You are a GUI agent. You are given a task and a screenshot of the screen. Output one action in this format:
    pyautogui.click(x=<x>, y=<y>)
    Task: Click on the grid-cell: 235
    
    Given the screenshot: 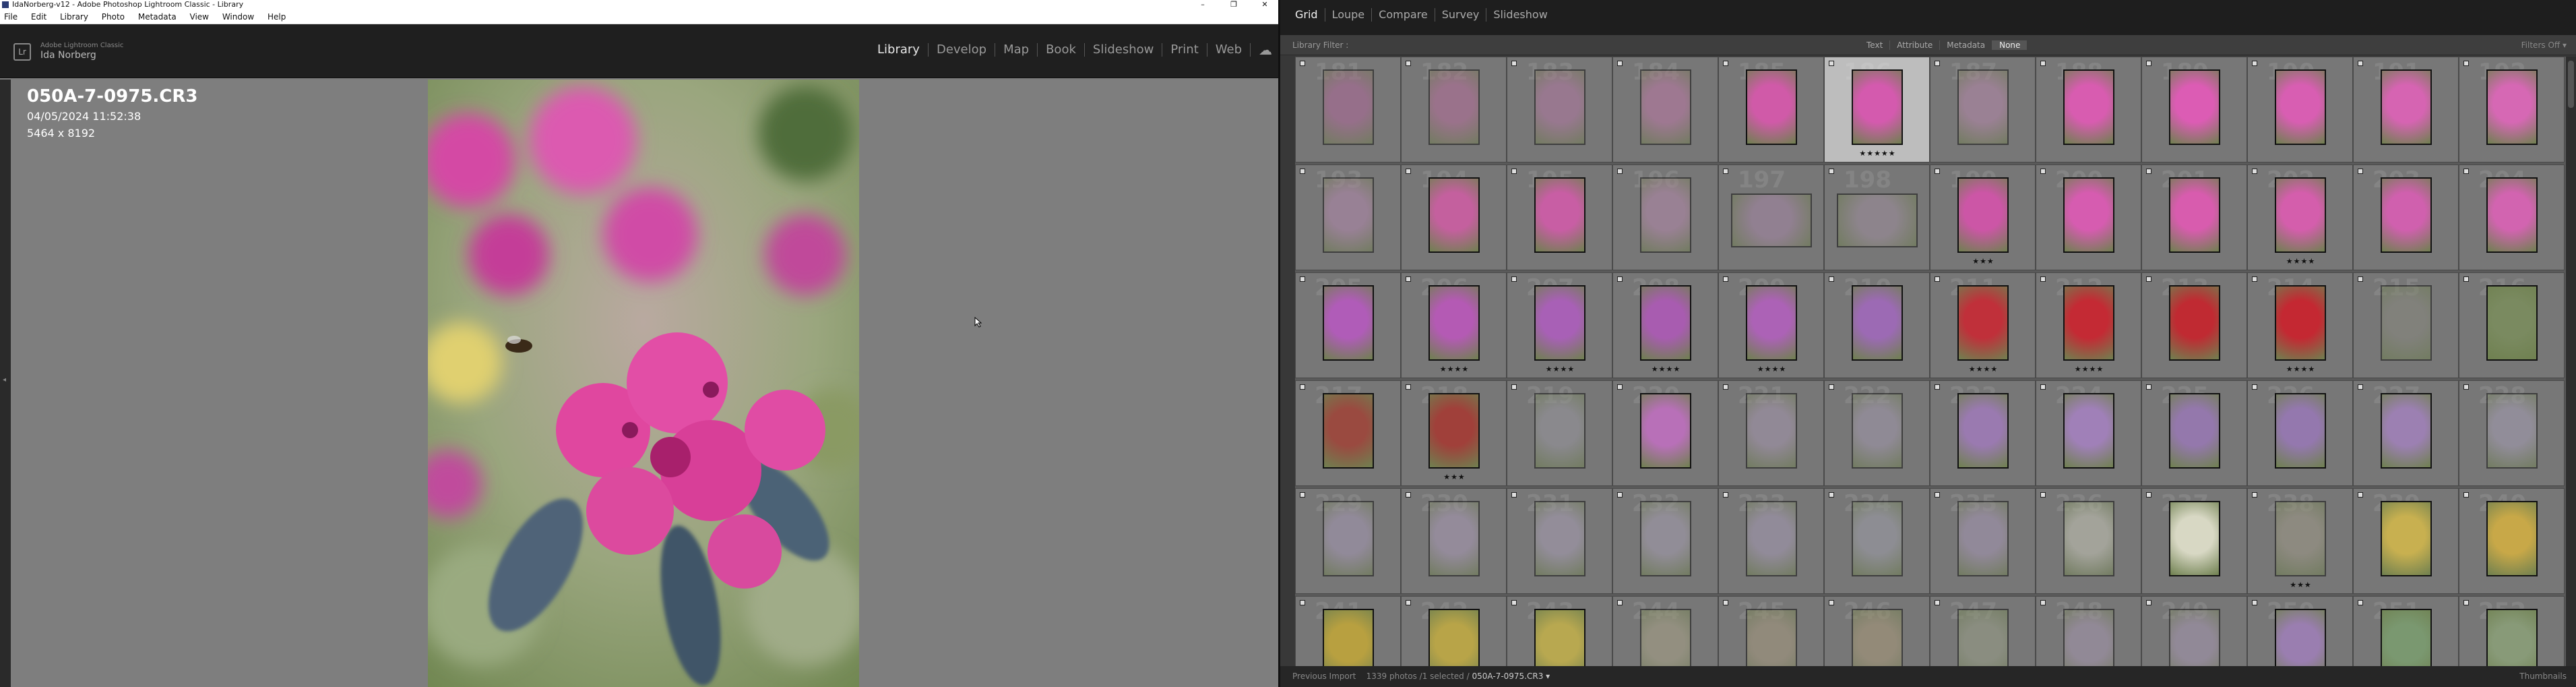 What is the action you would take?
    pyautogui.click(x=1983, y=541)
    